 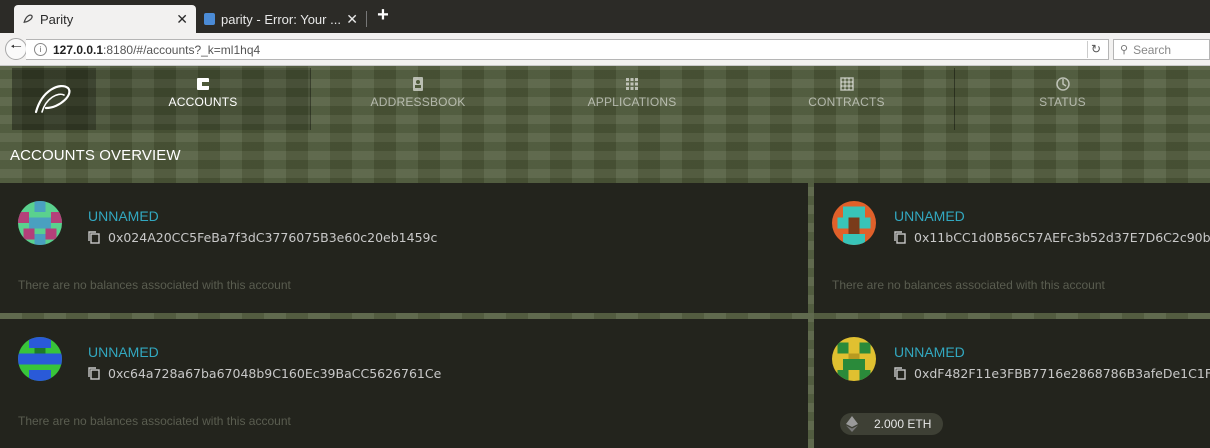 What do you see at coordinates (383, 15) in the screenshot?
I see `new-tab-plus-icon: +` at bounding box center [383, 15].